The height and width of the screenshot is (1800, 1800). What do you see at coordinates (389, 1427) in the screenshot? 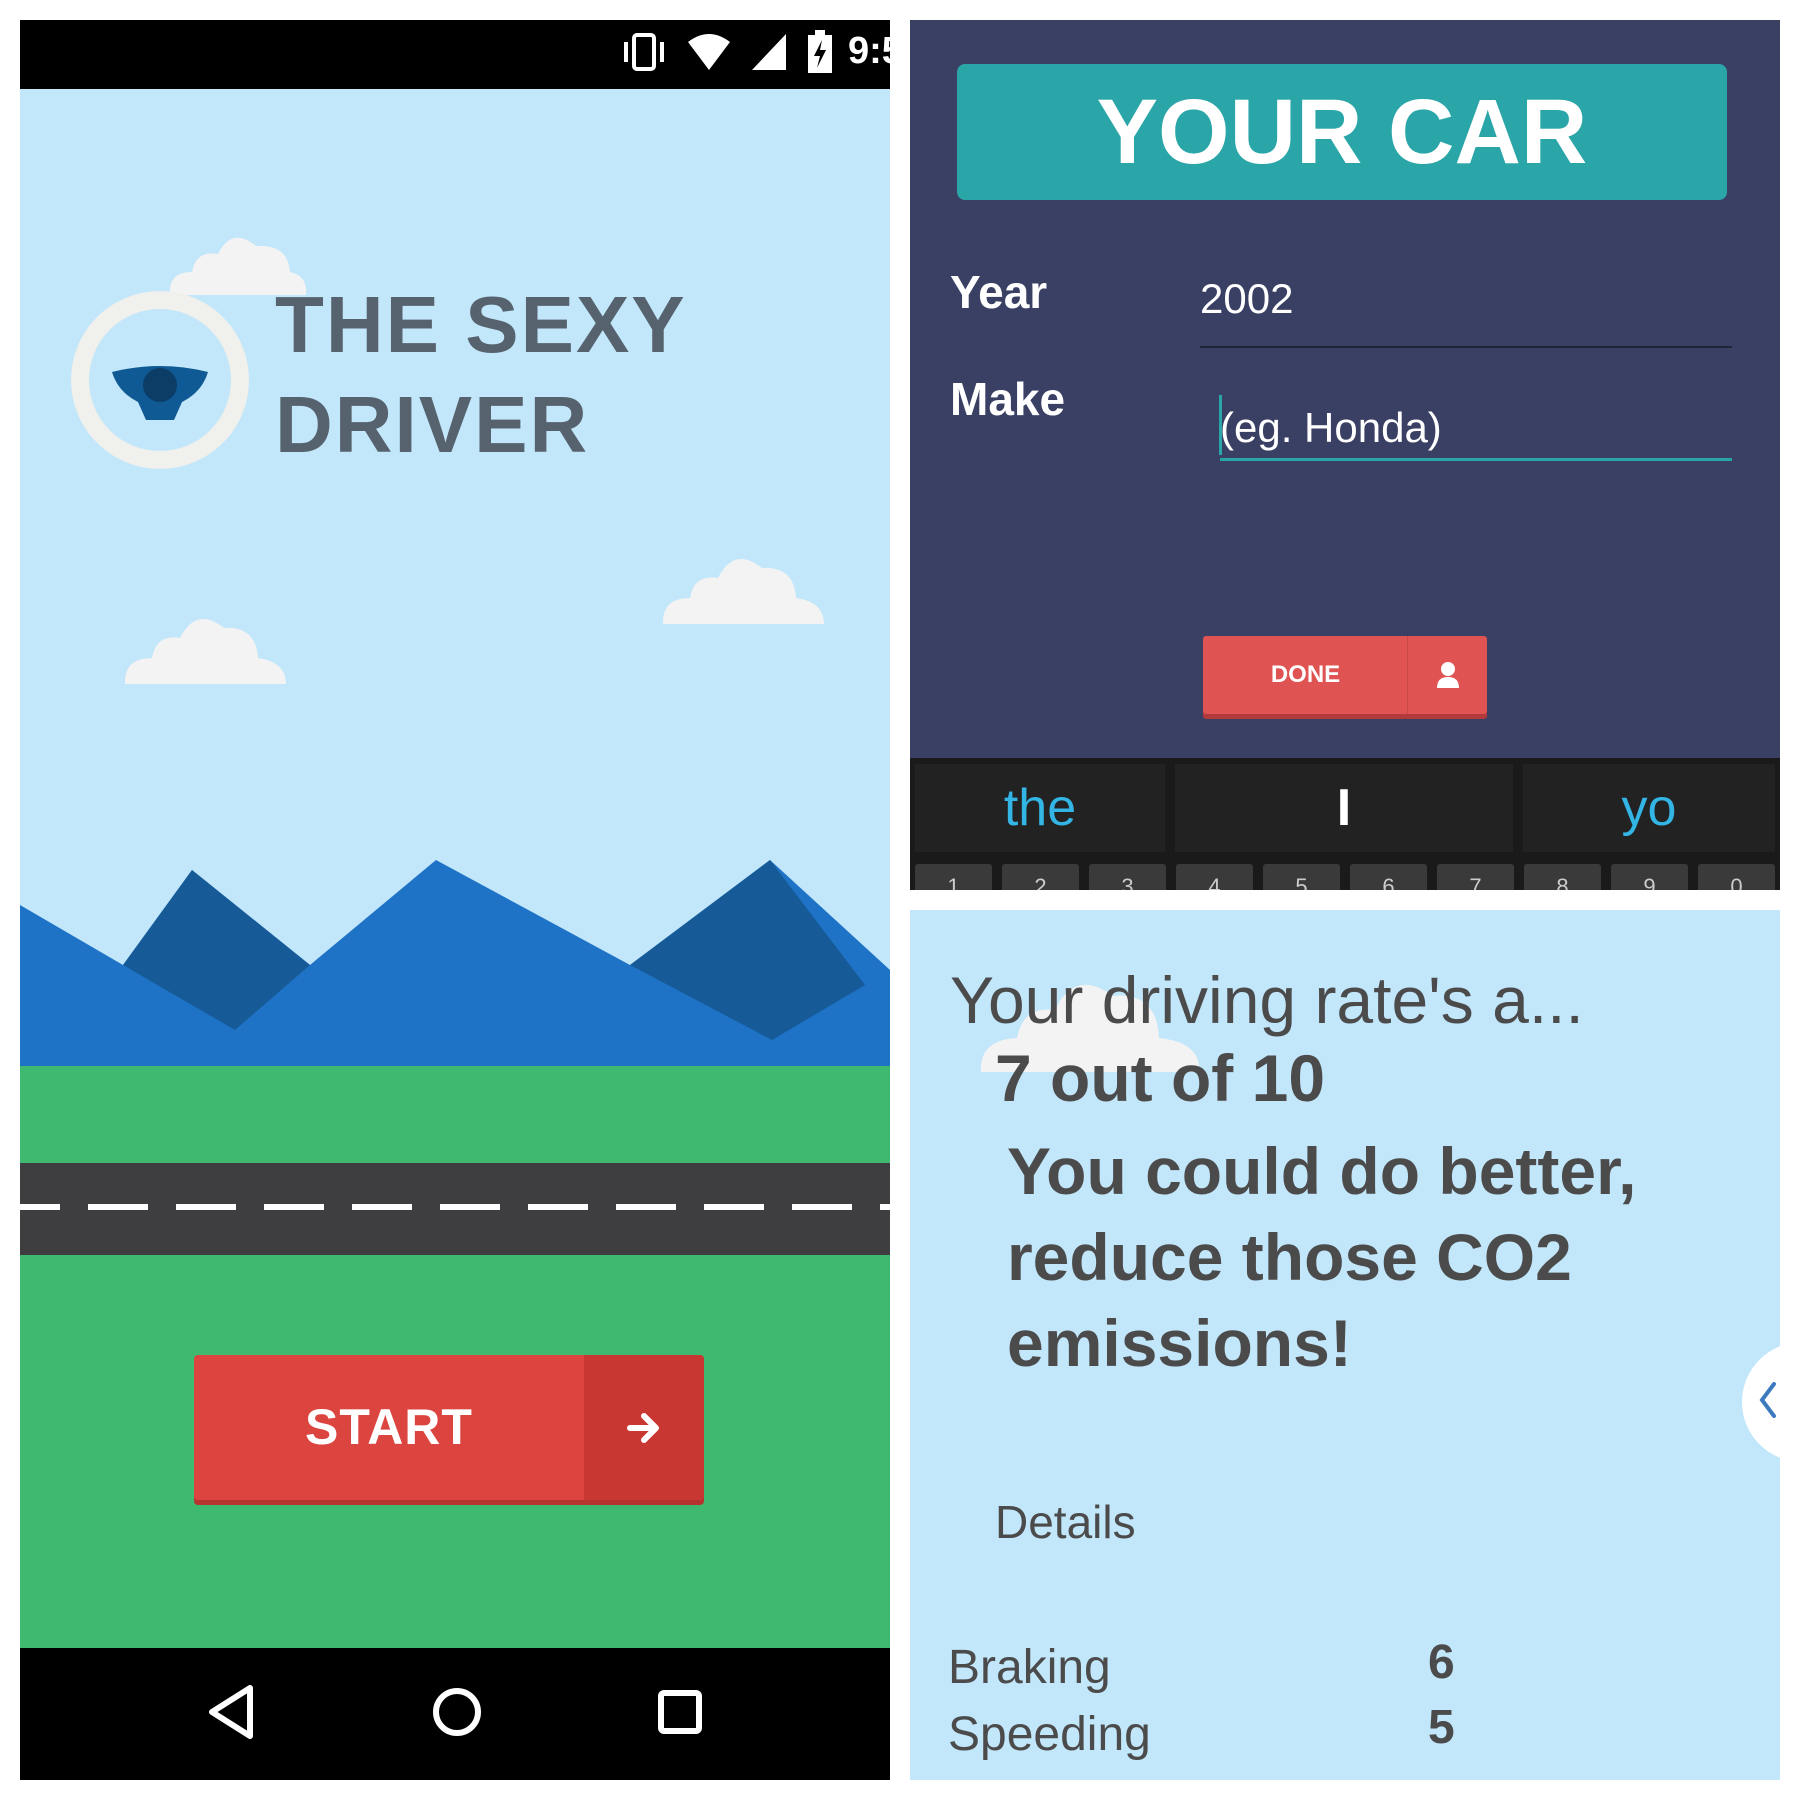
I see `start-button-label: START` at bounding box center [389, 1427].